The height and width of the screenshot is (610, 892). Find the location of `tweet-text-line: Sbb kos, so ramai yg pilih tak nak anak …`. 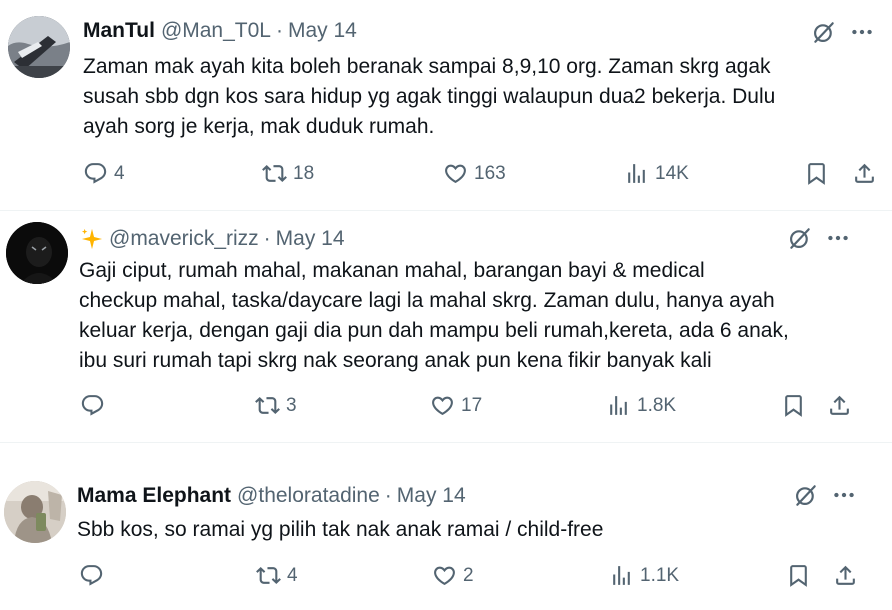

tweet-text-line: Sbb kos, so ramai yg pilih tak nak anak … is located at coordinates (340, 529).